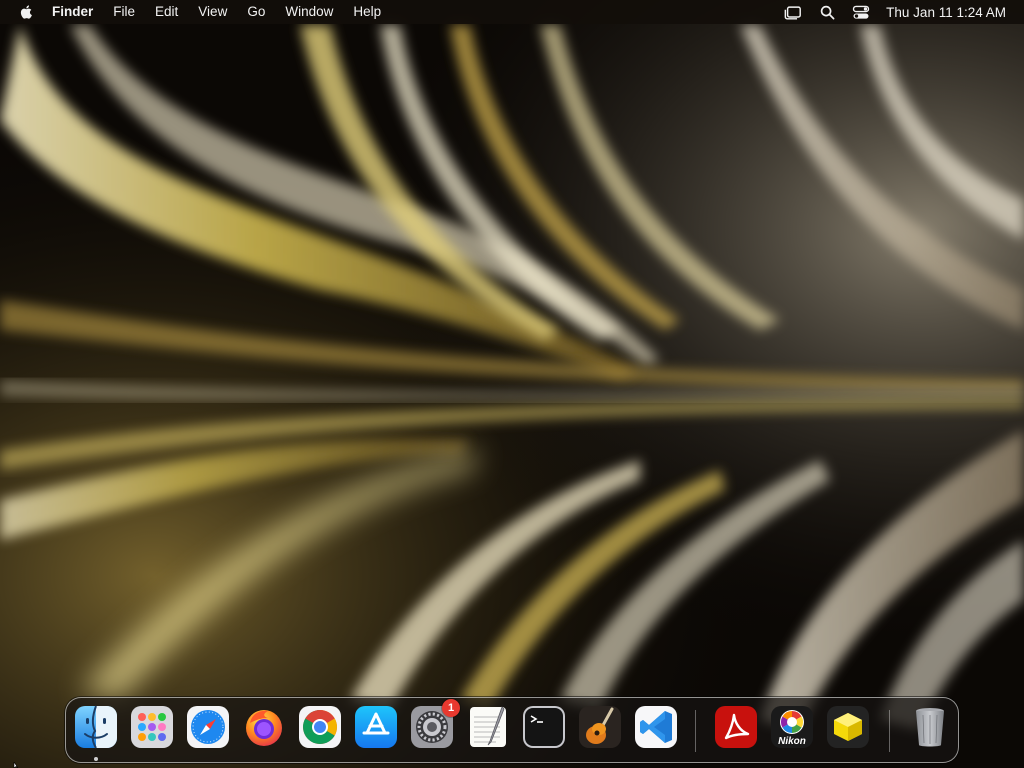 This screenshot has width=1024, height=768. Describe the element at coordinates (367, 12) in the screenshot. I see `menu-help: Help` at that location.